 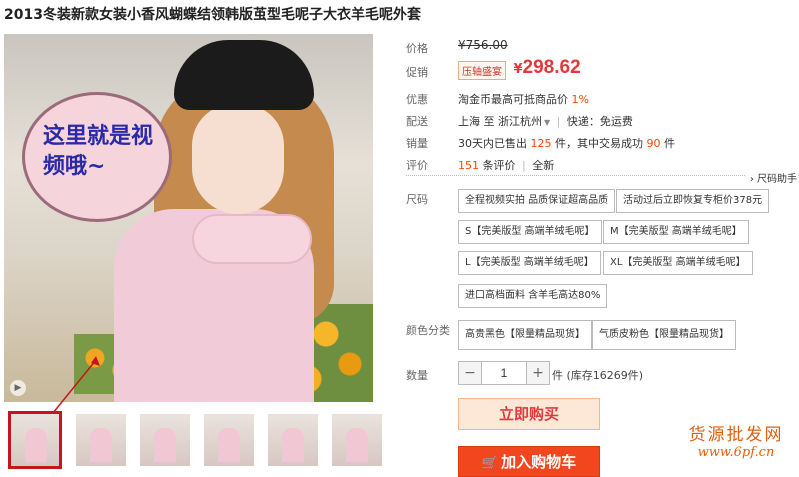 What do you see at coordinates (417, 165) in the screenshot?
I see `reviews-label: 评价` at bounding box center [417, 165].